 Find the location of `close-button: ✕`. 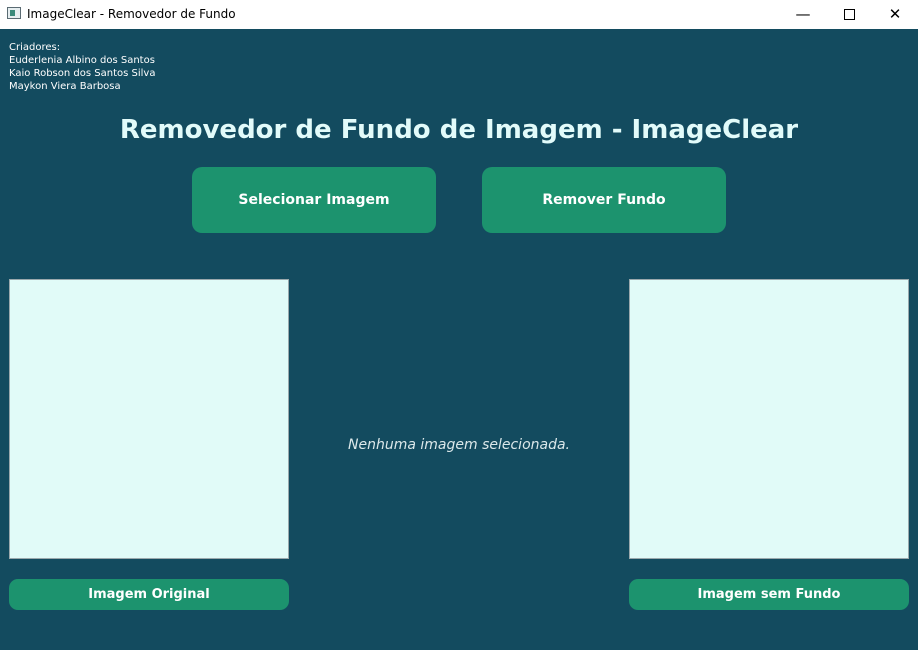

close-button: ✕ is located at coordinates (895, 14).